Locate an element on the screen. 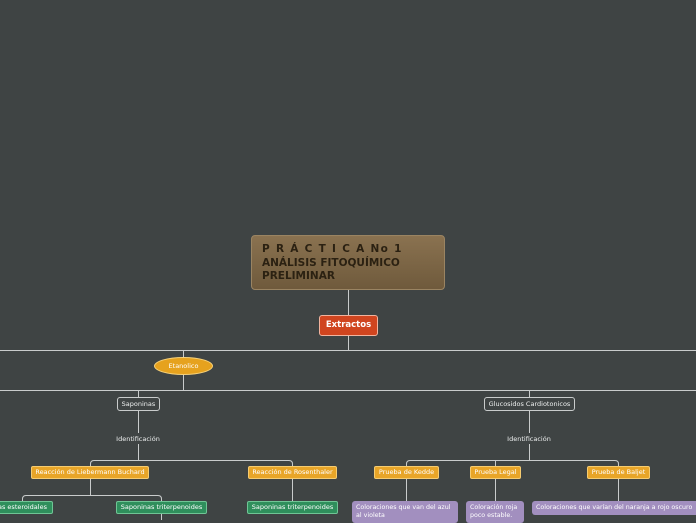  identificacion-left-node: Identificación is located at coordinates (138, 439).